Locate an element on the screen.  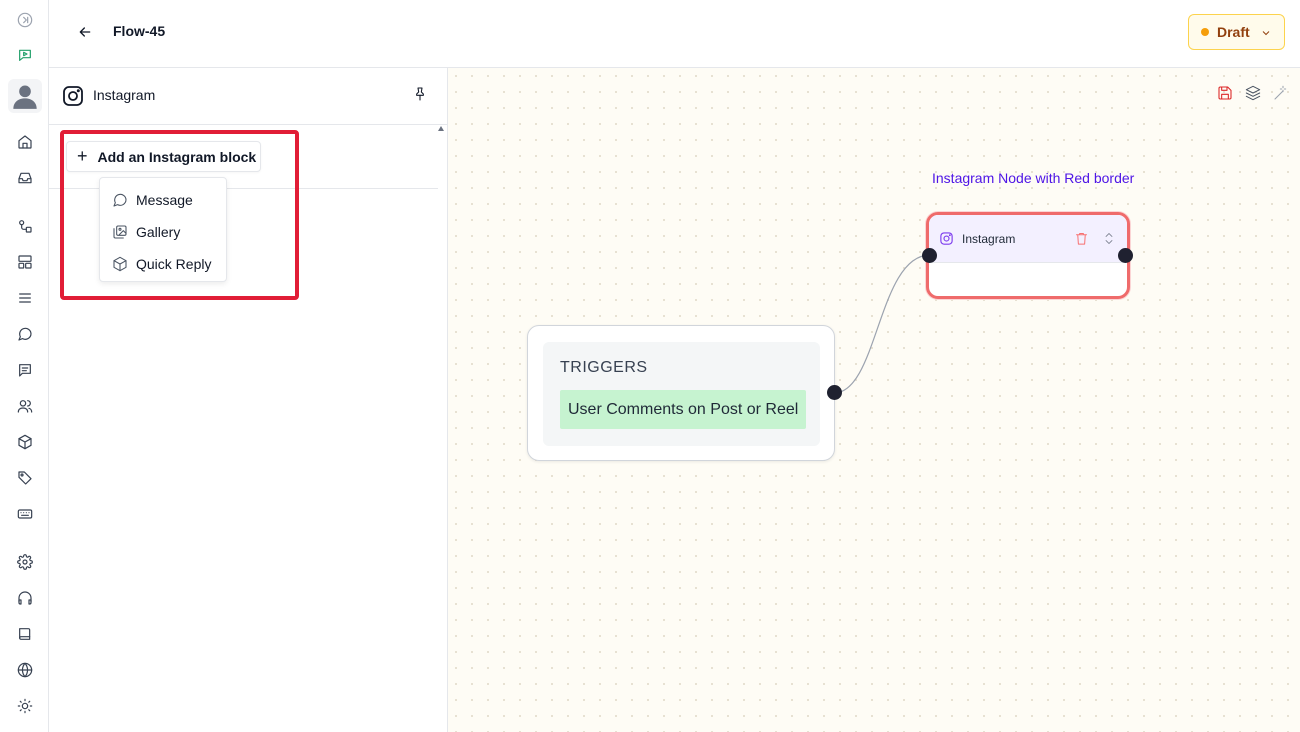
trigger-chip: User Comments on Post or Reel is located at coordinates (683, 409).